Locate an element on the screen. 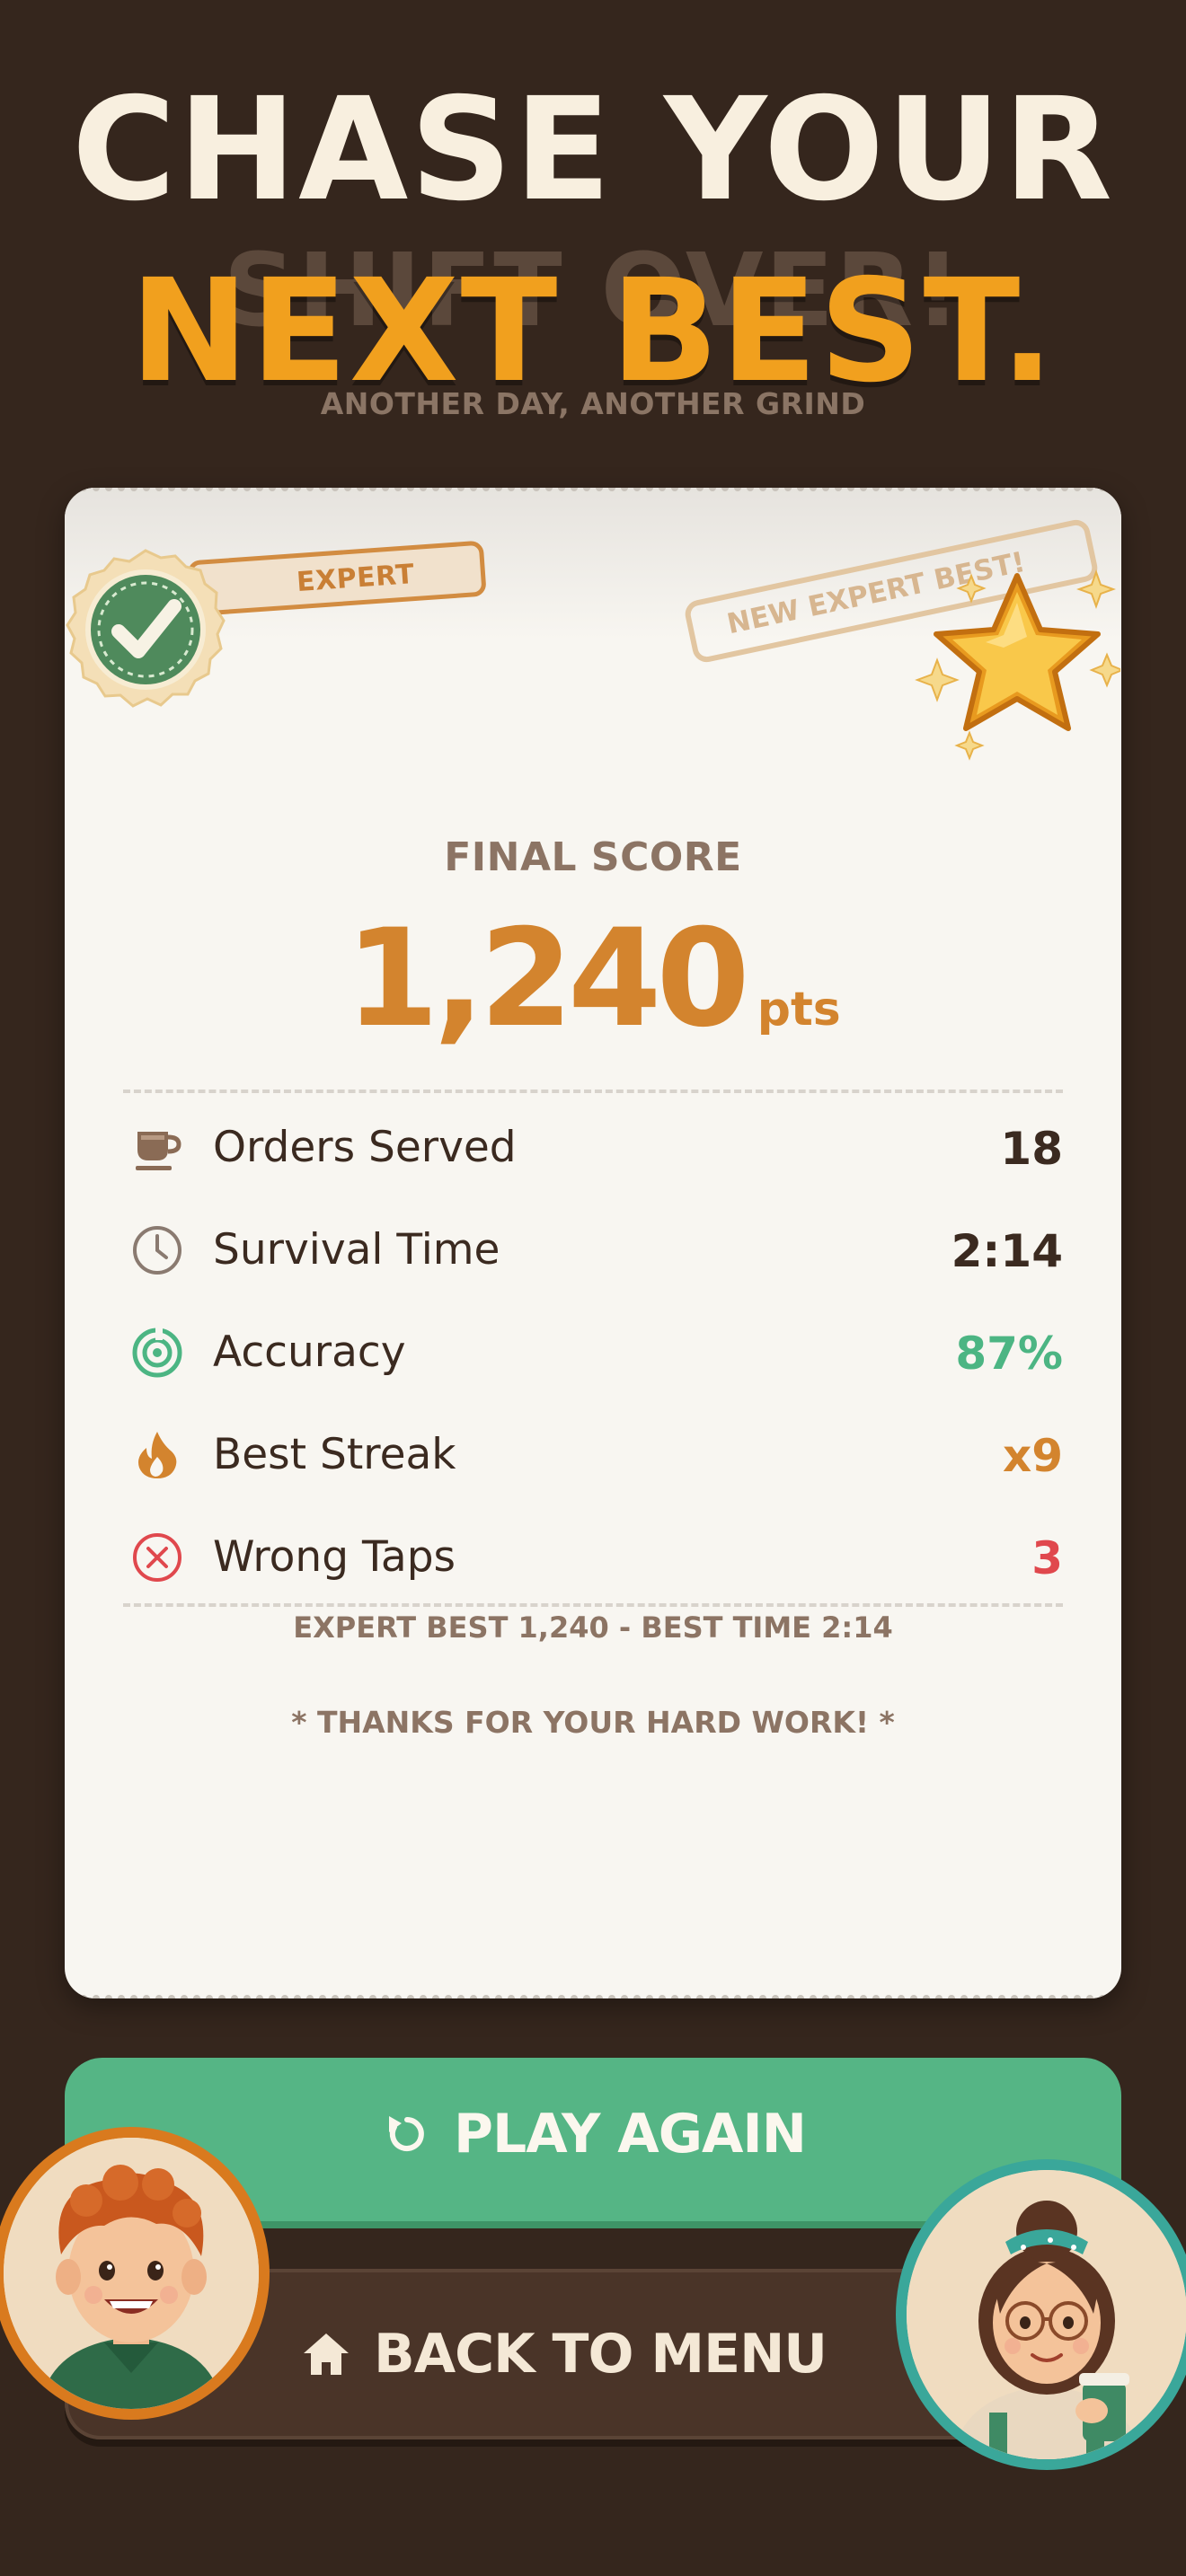 This screenshot has height=2576, width=1186. final-score-label: FINAL SCORE is located at coordinates (593, 857).